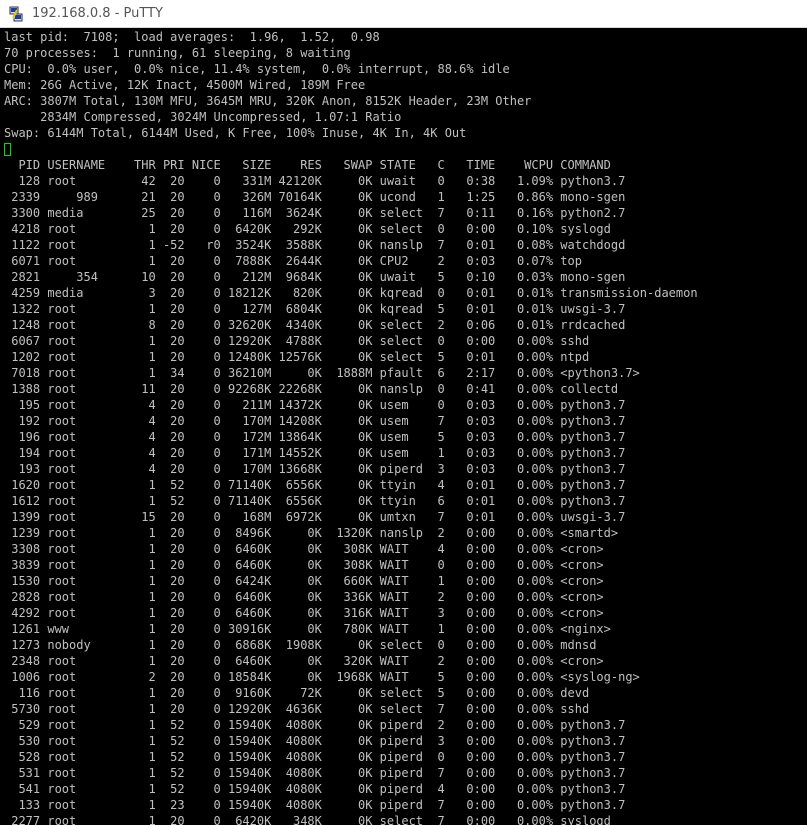 This screenshot has height=825, width=807. What do you see at coordinates (403, 14) in the screenshot?
I see `title-bar: 192.168.0.8 - PuTTY` at bounding box center [403, 14].